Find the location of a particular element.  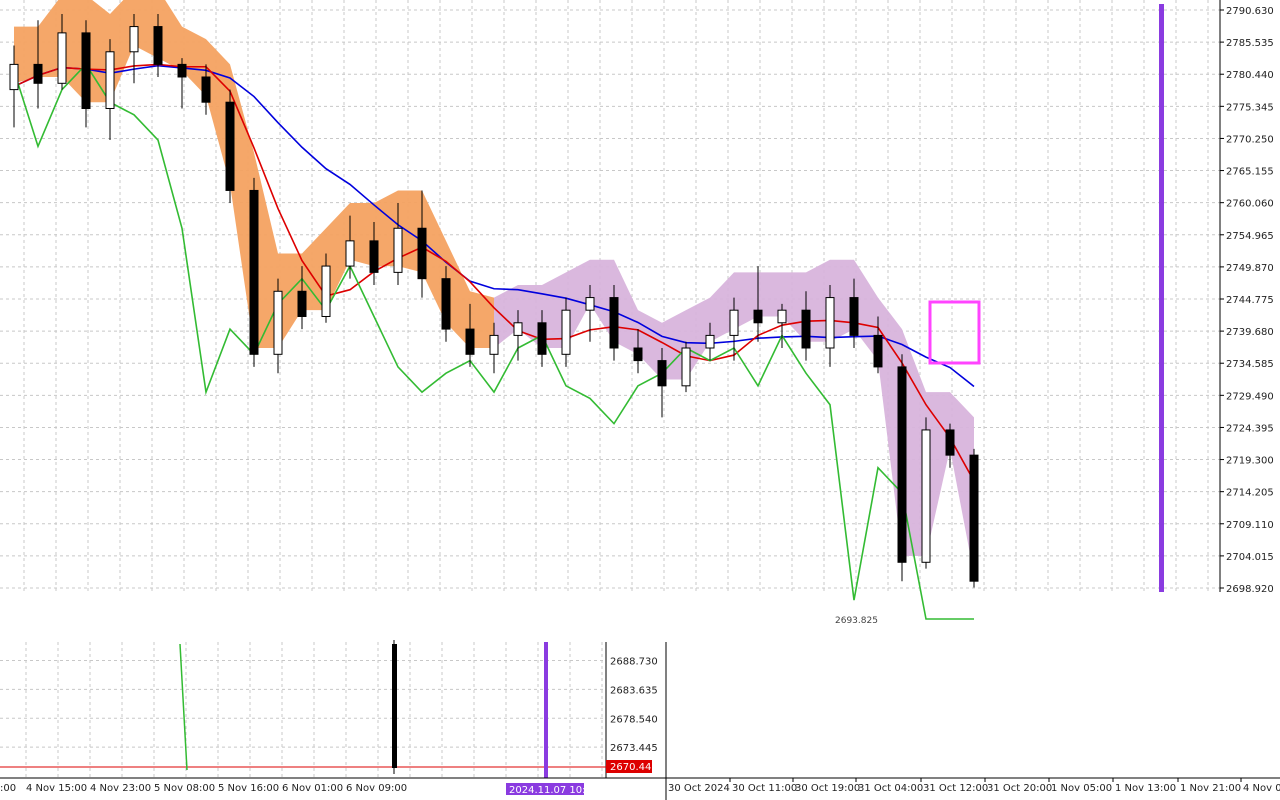

time-tick-label: 31 Oct 04:00 is located at coordinates (890, 788).